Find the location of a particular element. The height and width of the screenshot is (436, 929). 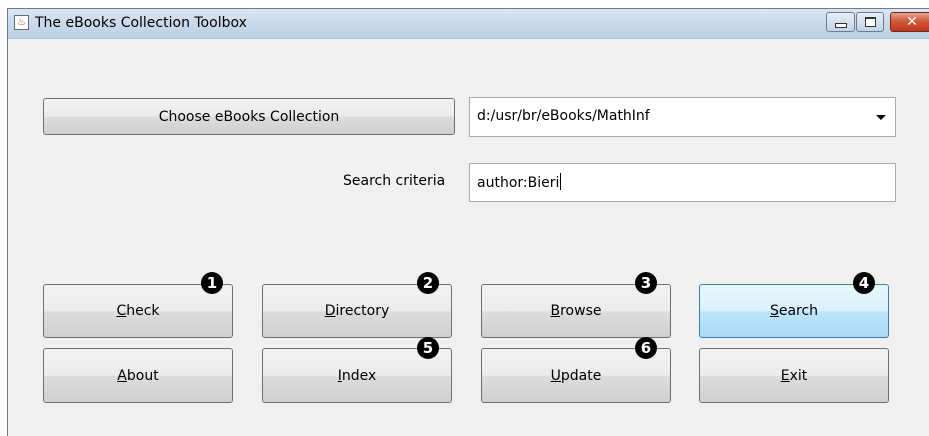

choose-collection-label: Choose eBooks Collection is located at coordinates (249, 116).